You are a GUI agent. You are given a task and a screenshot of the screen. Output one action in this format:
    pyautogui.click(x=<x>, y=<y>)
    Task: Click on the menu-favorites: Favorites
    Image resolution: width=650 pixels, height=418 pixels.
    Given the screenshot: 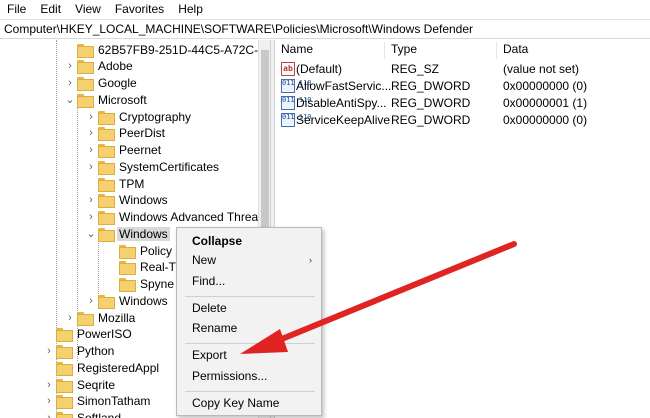 What is the action you would take?
    pyautogui.click(x=139, y=9)
    